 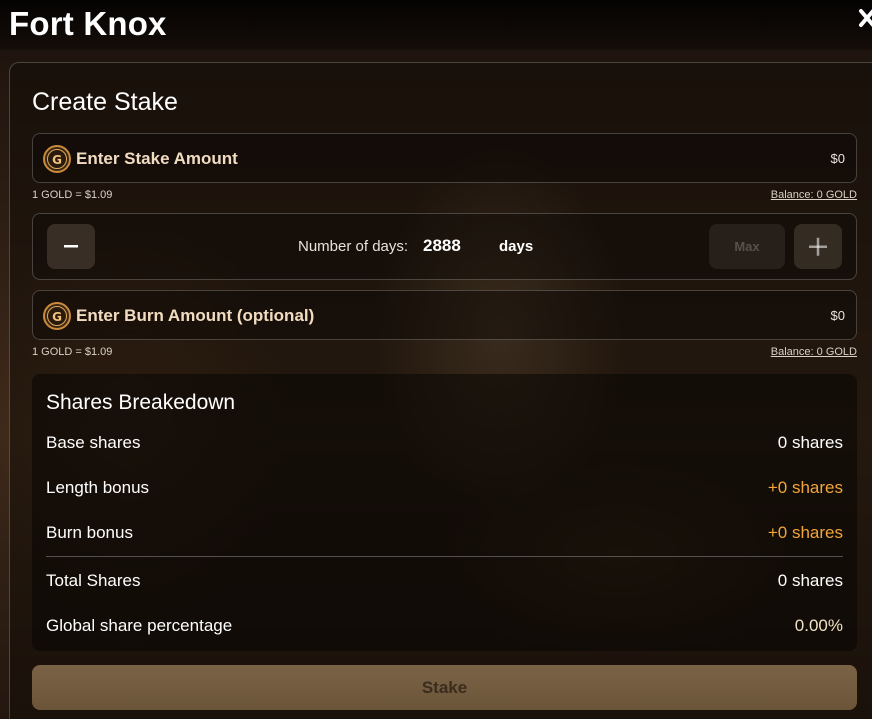 I want to click on burn-bonus-row: Burn bonus +0 shares, so click(x=444, y=535).